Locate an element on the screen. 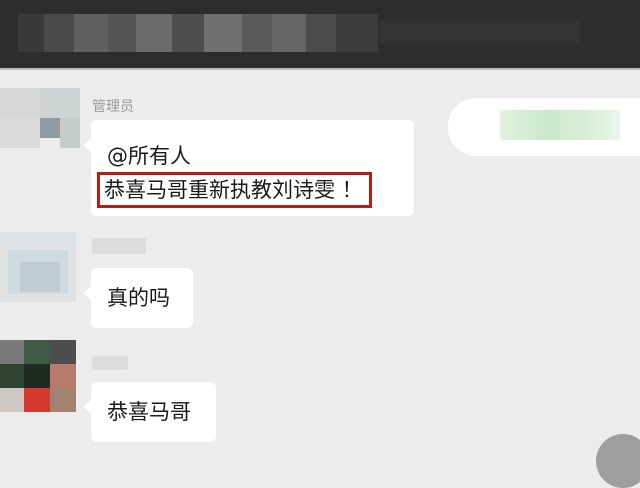  message-text: 真的吗 is located at coordinates (138, 298).